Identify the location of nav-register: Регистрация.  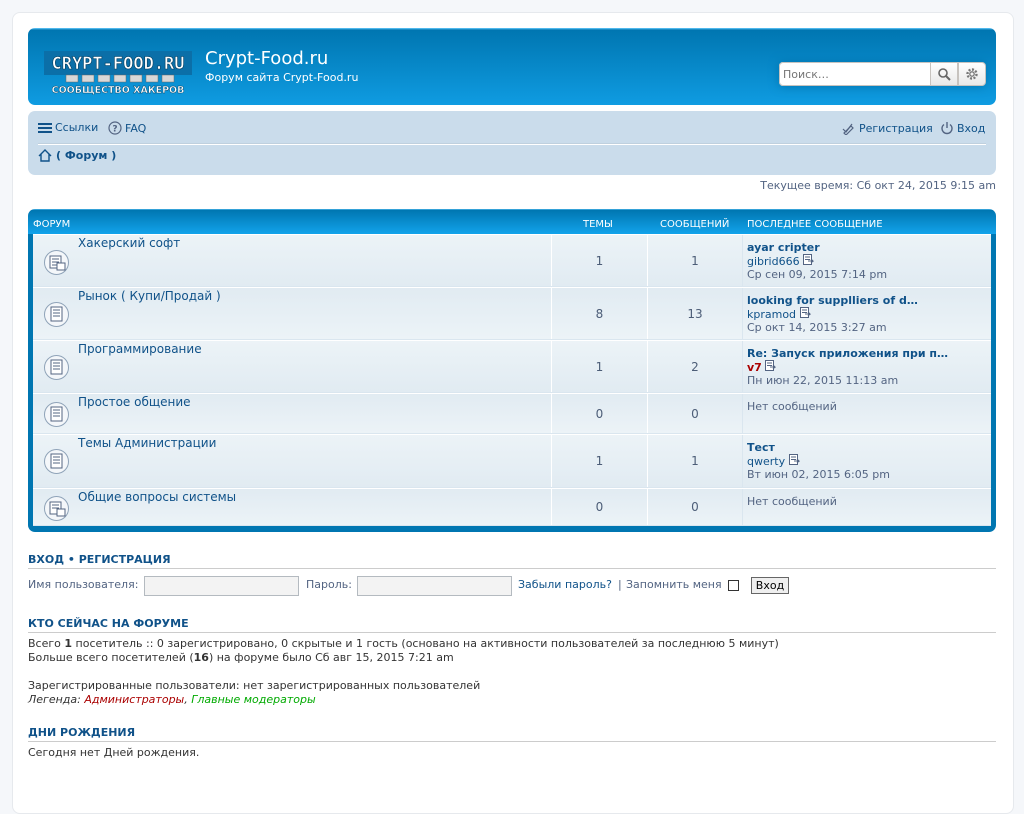
(887, 128).